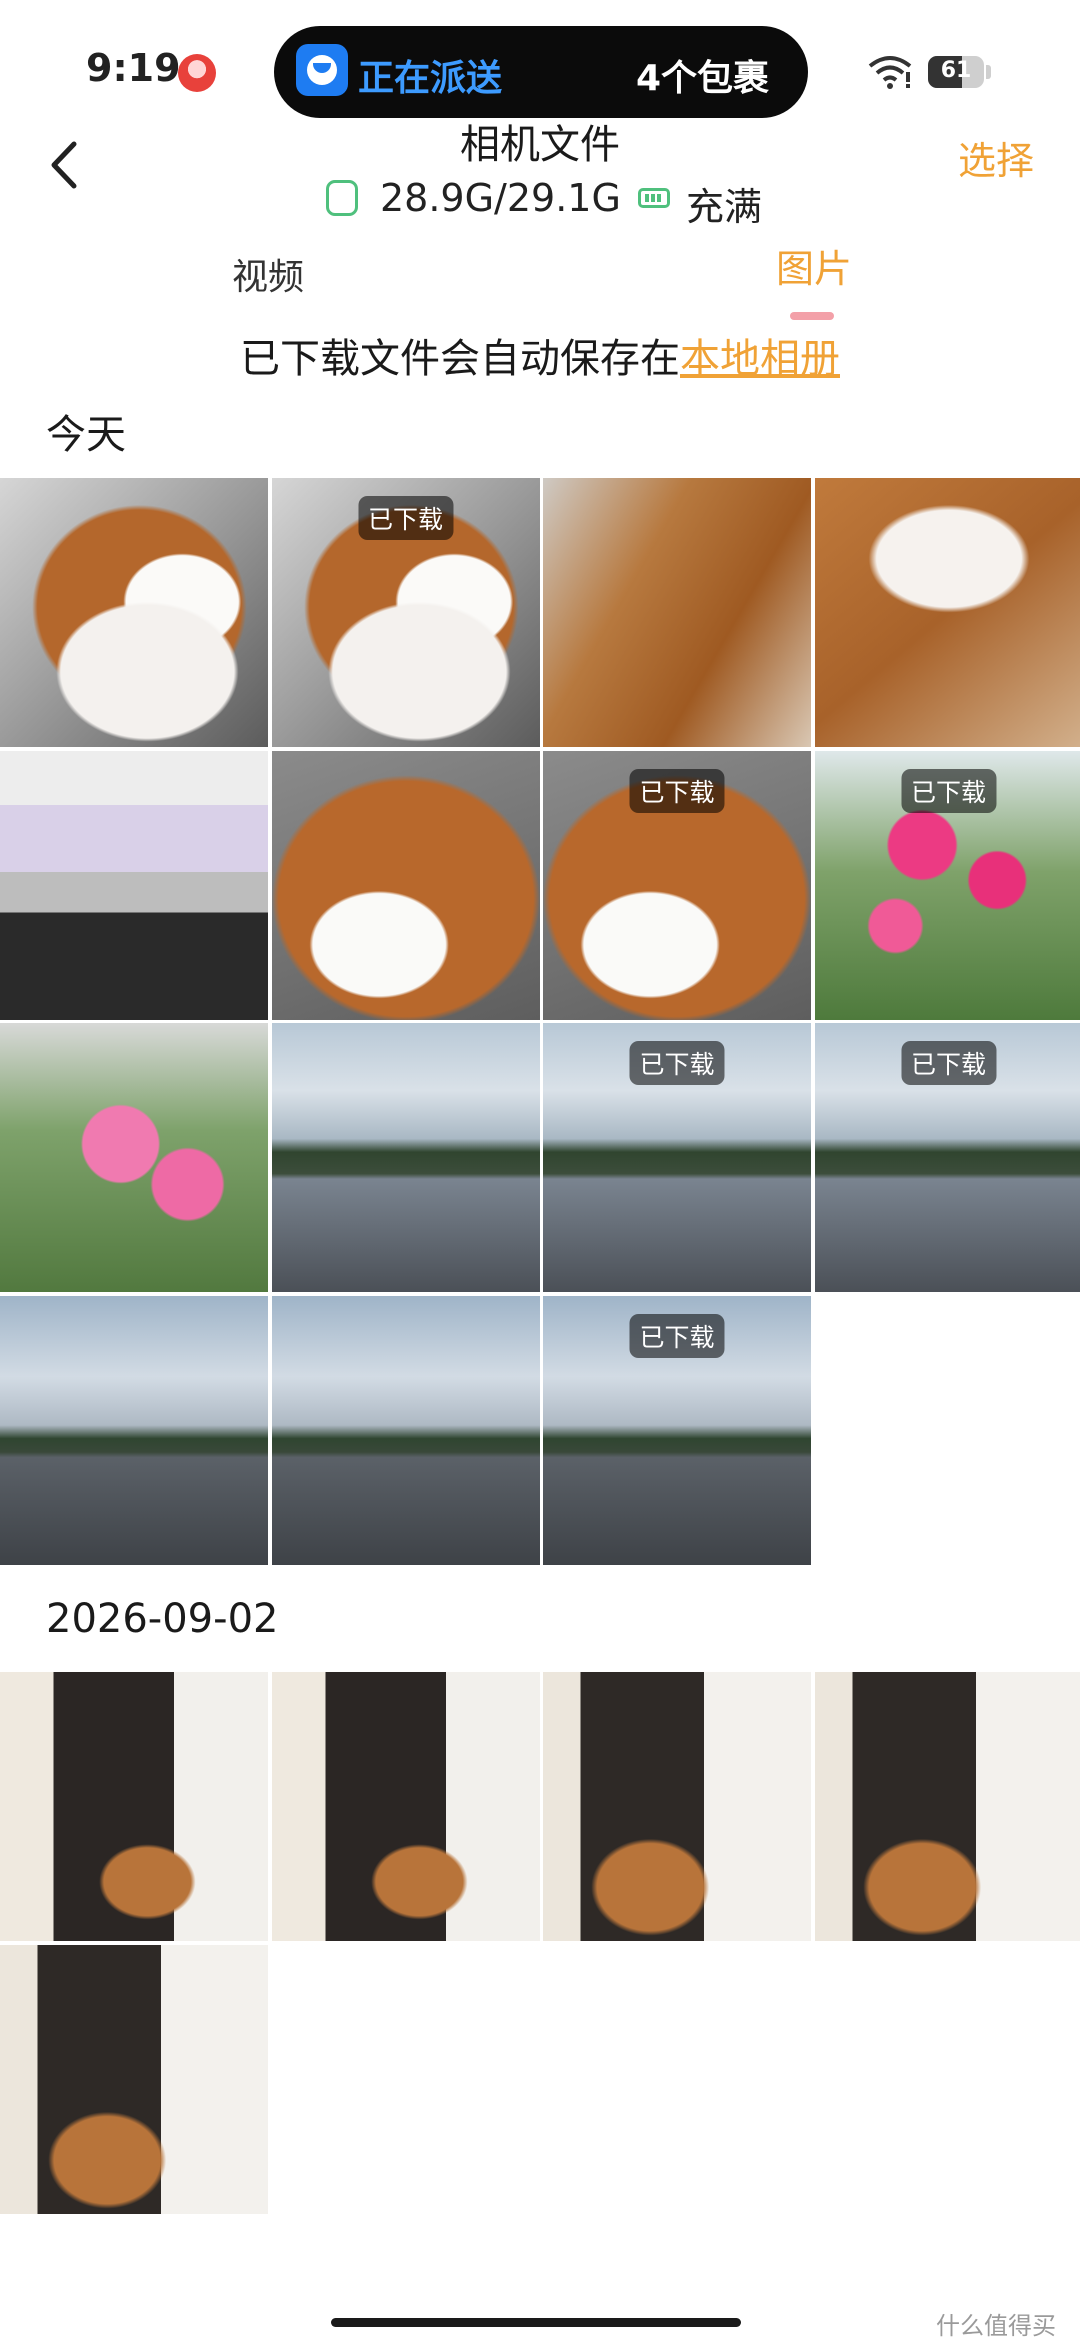 This screenshot has height=2347, width=1080. What do you see at coordinates (536, 2322) in the screenshot?
I see `home-indicator` at bounding box center [536, 2322].